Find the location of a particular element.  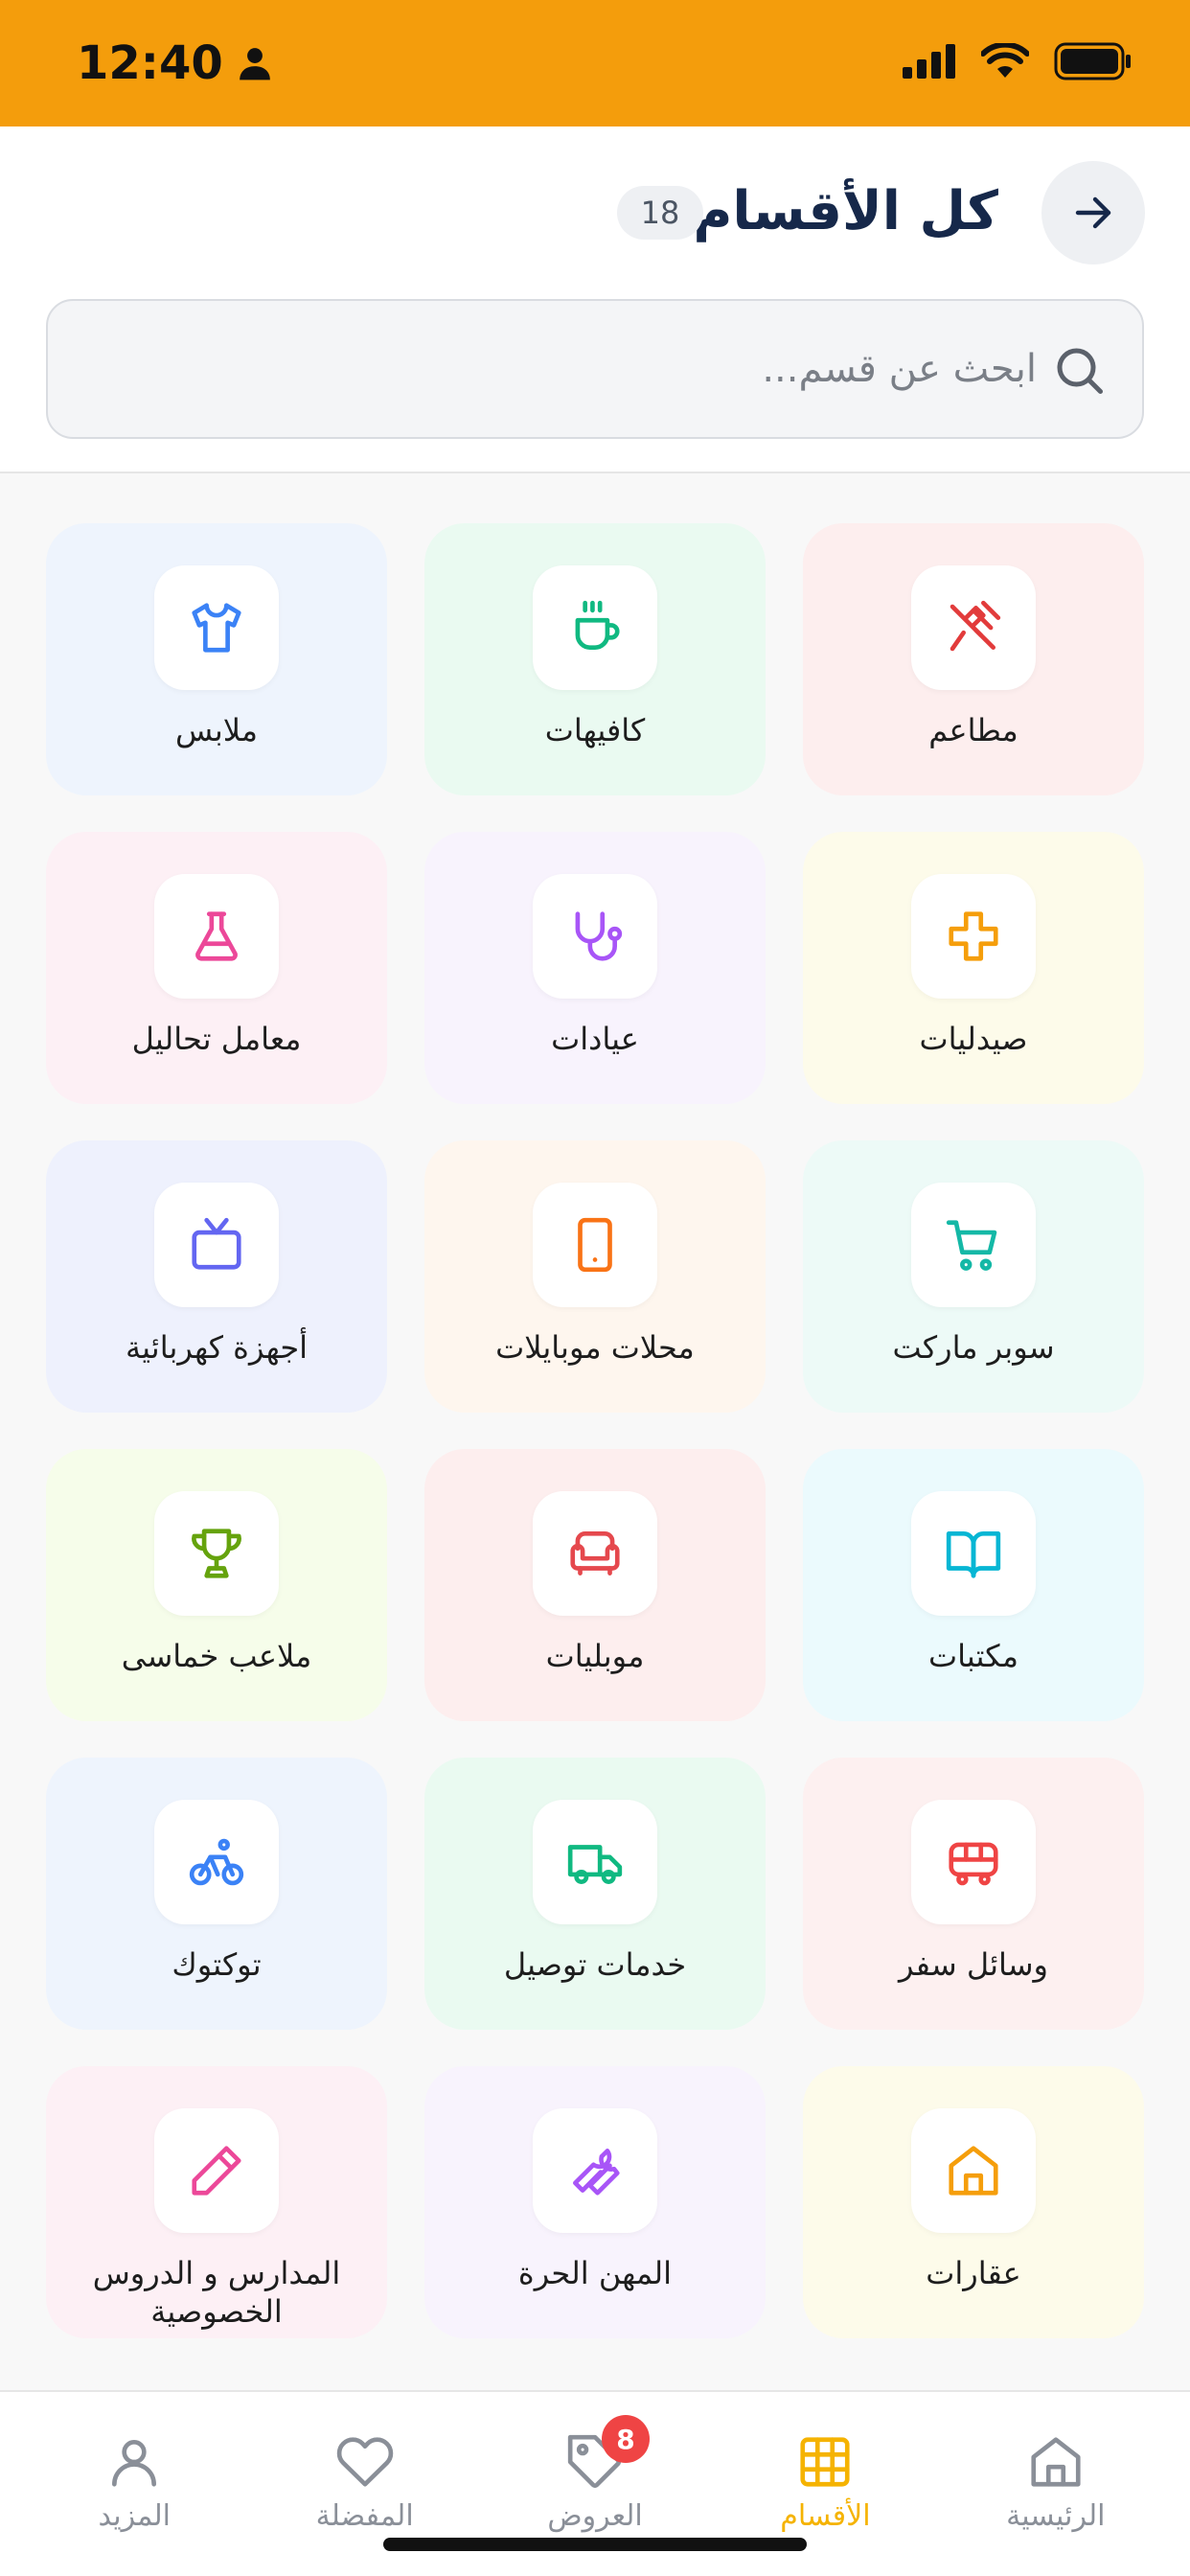

page-title: كل الأقسام is located at coordinates (845, 211).